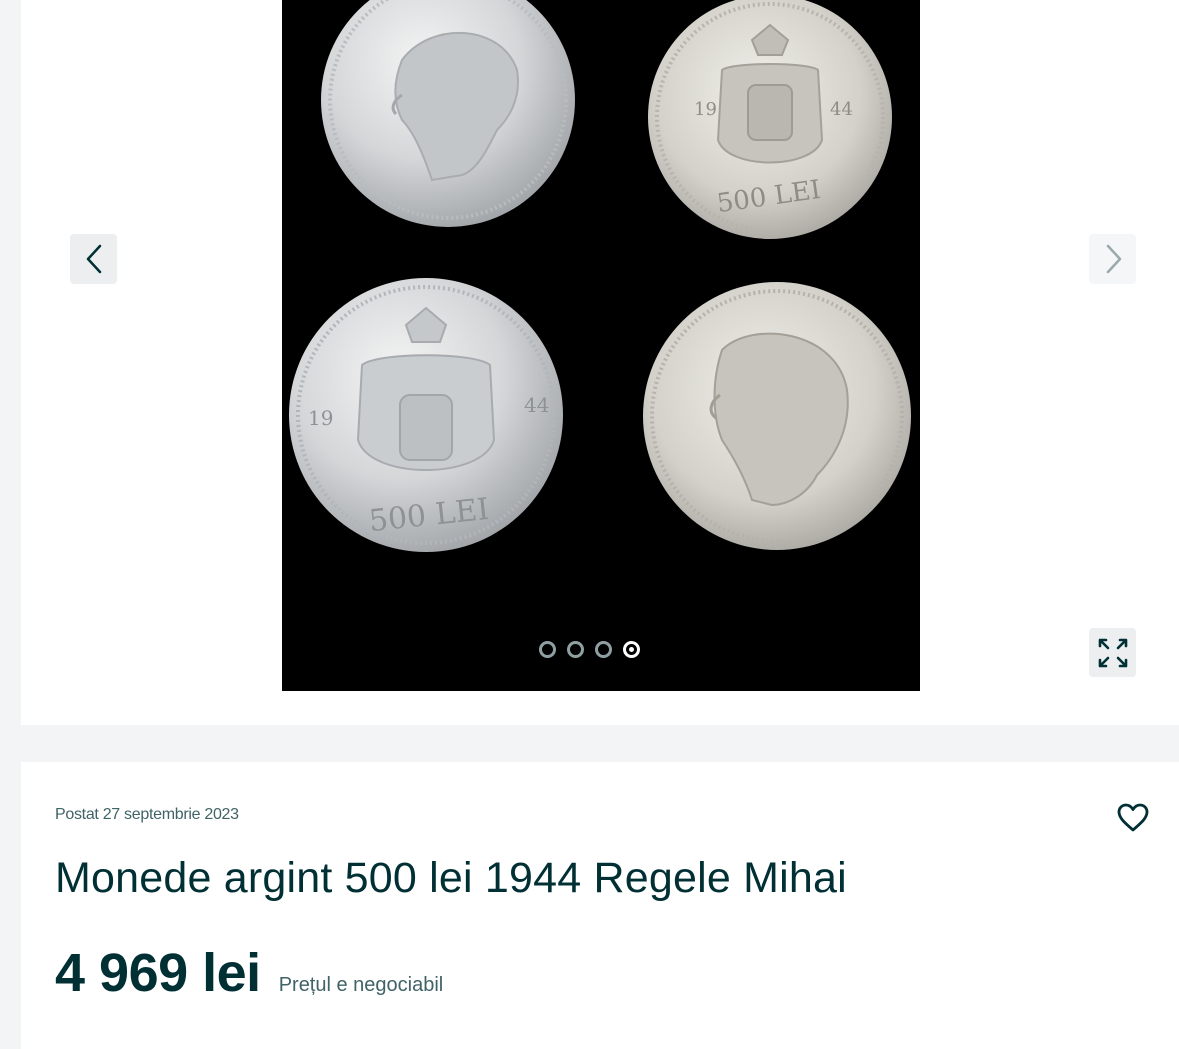 Image resolution: width=1179 pixels, height=1049 pixels. I want to click on posted-date: Postat 27 septembrie 2023, so click(147, 814).